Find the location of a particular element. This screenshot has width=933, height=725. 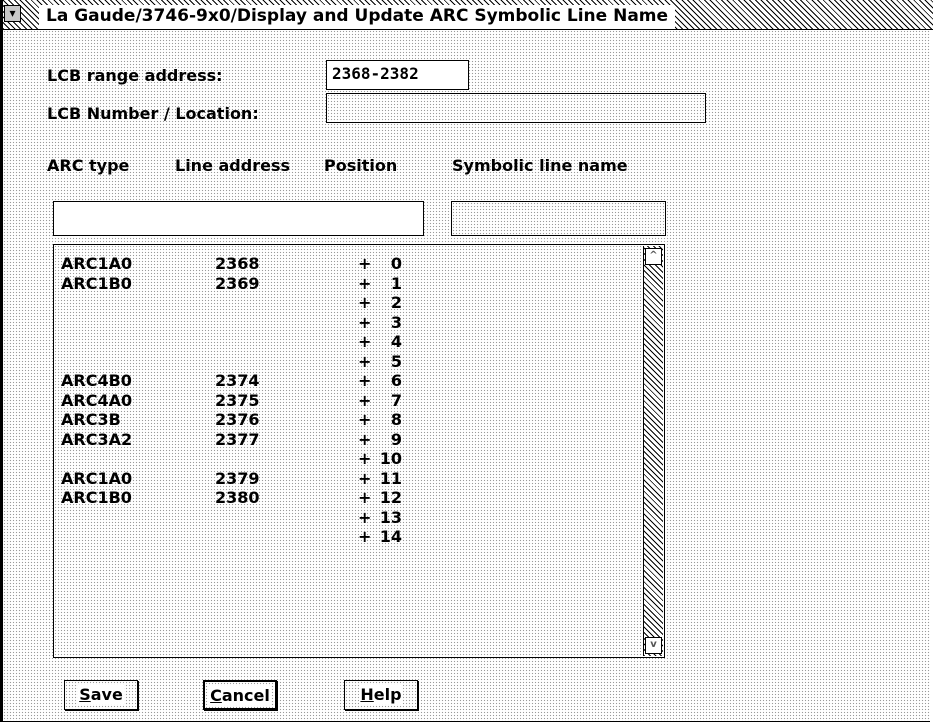

position-cell: 14 is located at coordinates (390, 536).